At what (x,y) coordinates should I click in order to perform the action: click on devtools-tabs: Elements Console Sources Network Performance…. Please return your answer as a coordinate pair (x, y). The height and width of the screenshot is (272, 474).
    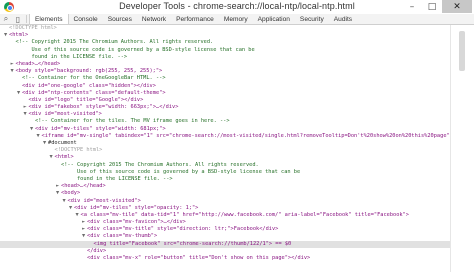
    Looking at the image, I should click on (193, 19).